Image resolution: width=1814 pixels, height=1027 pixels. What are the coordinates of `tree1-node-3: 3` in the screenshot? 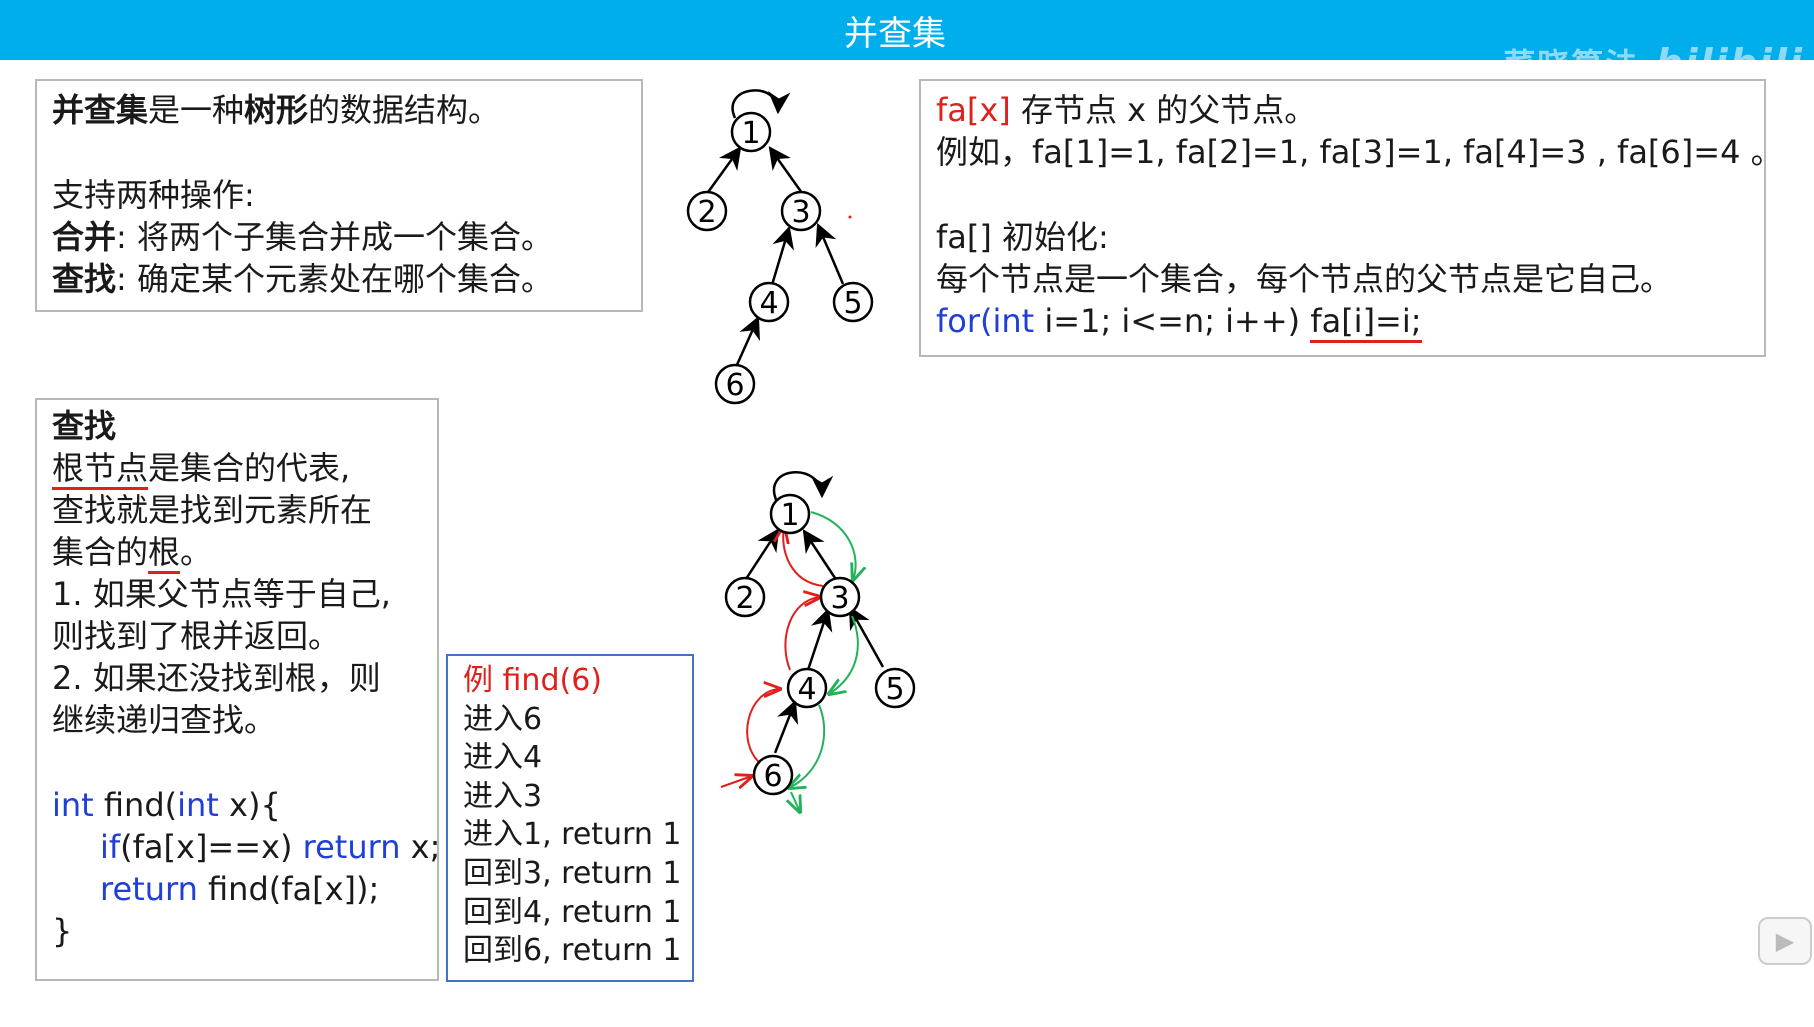 It's located at (801, 211).